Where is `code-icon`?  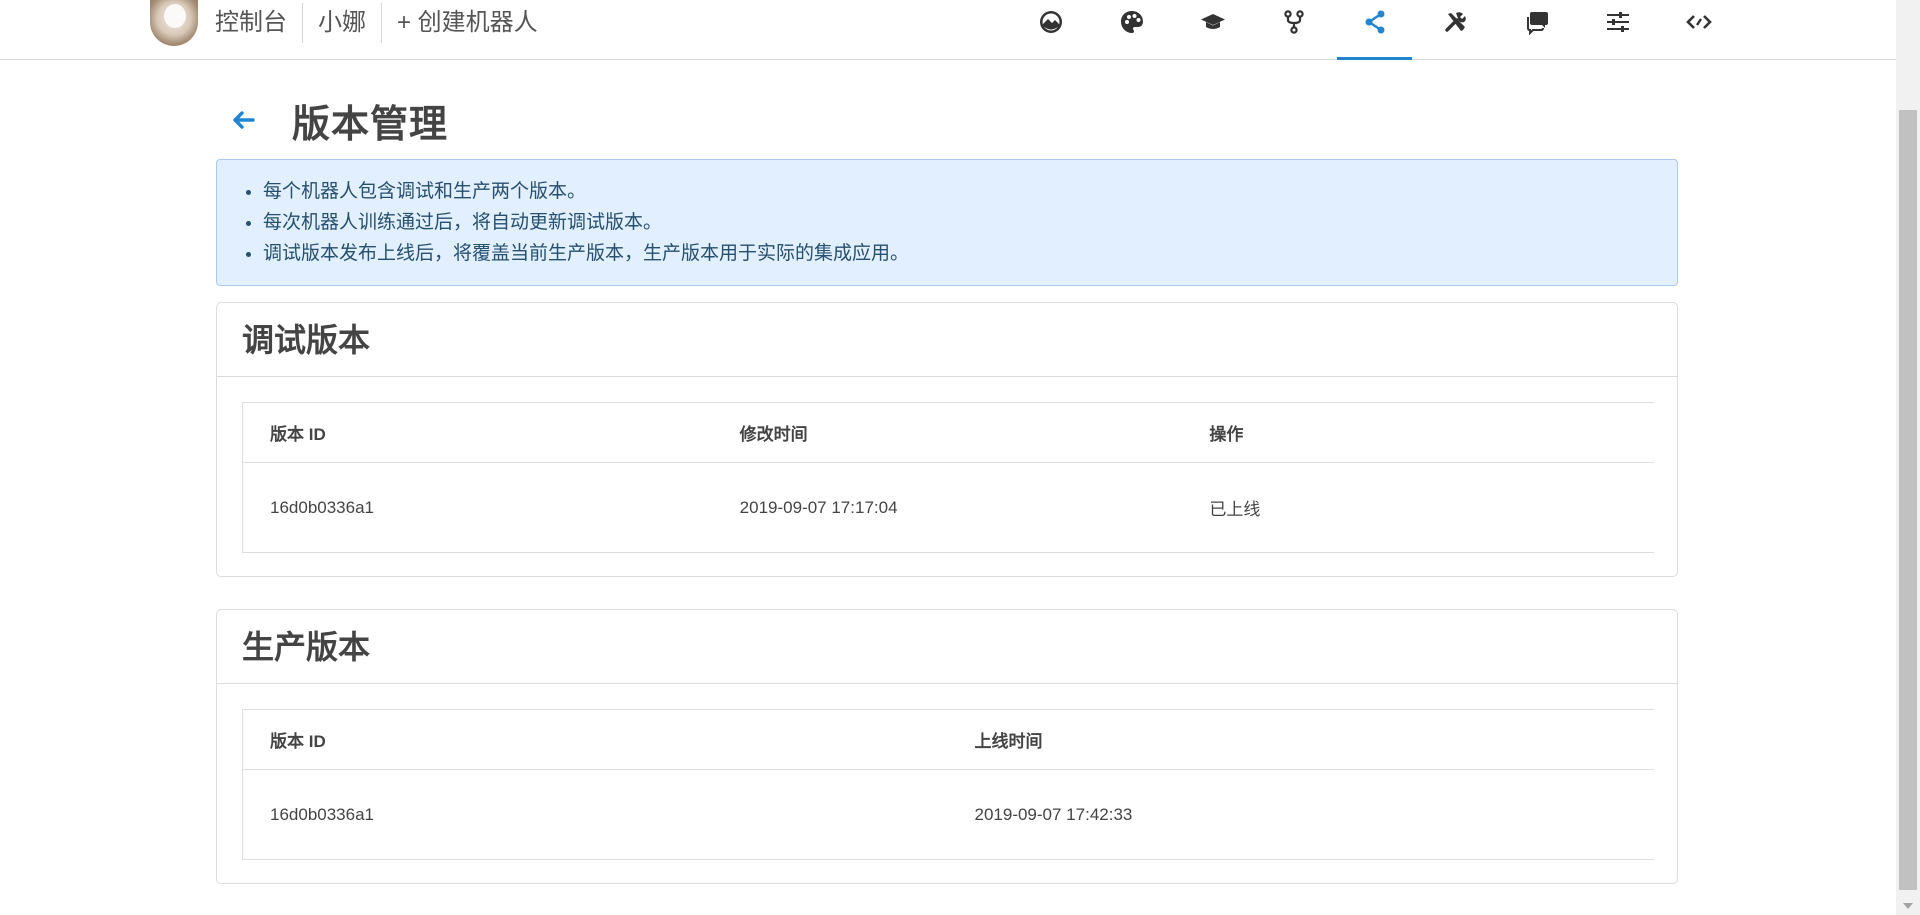 code-icon is located at coordinates (1698, 22).